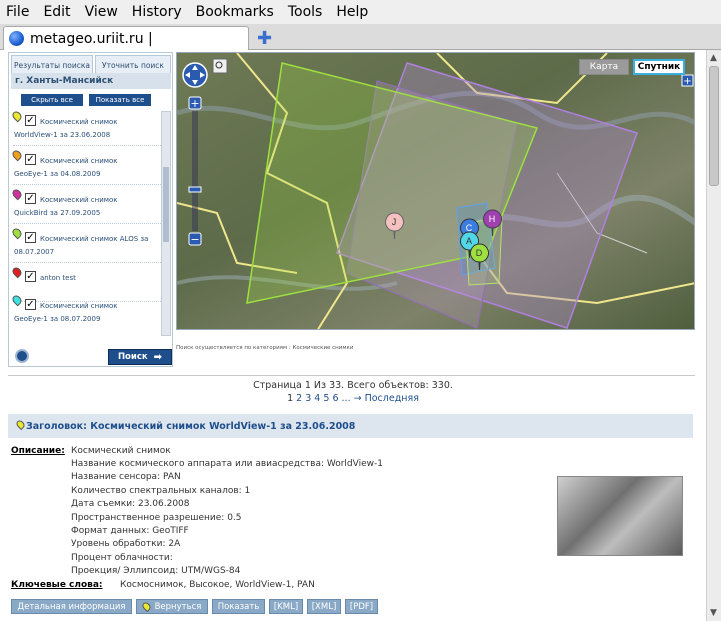  I want to click on browser-tab: metageo.uriit.ru |, so click(126, 38).